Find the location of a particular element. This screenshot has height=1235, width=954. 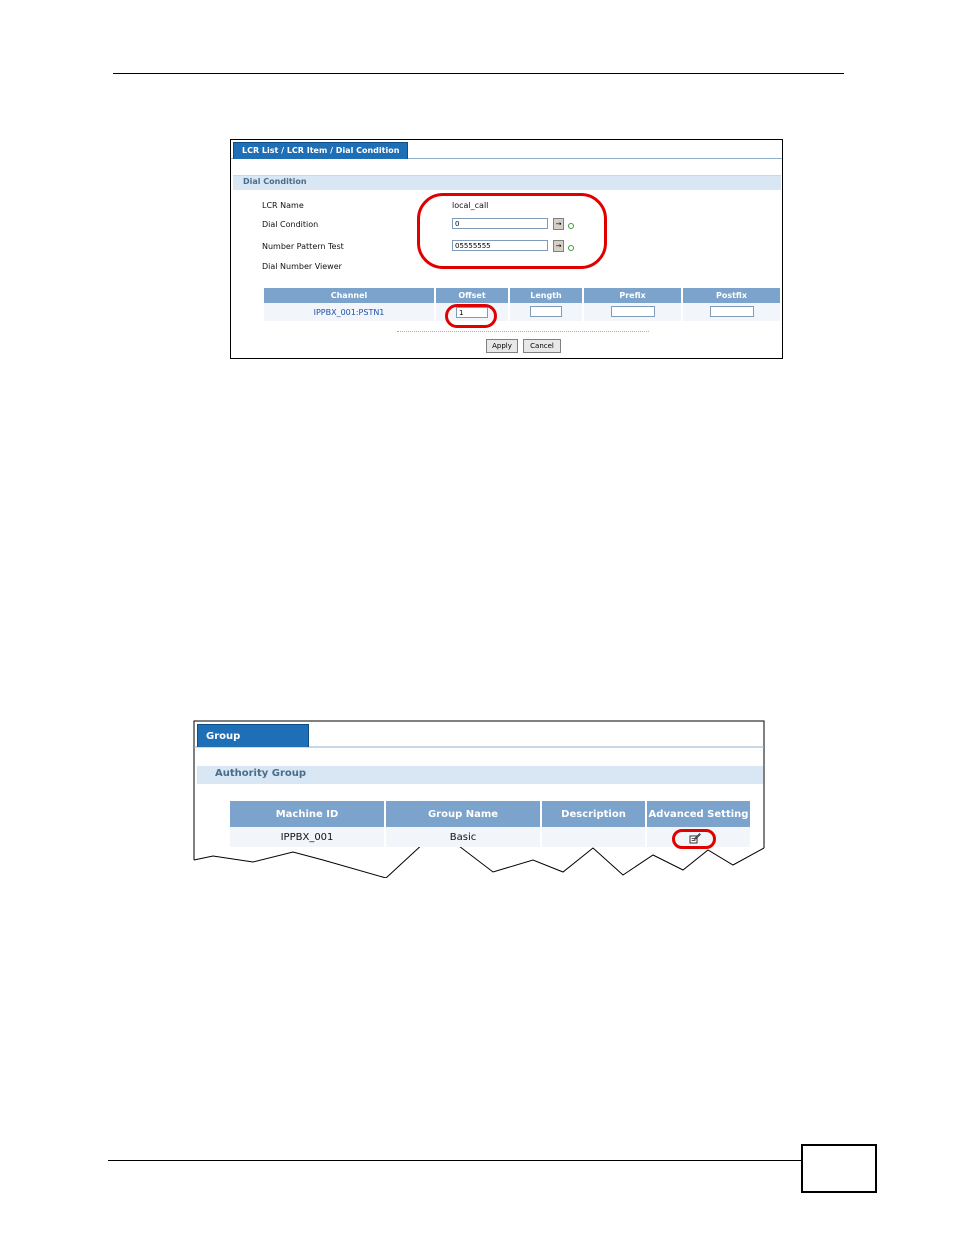

divider is located at coordinates (523, 331).